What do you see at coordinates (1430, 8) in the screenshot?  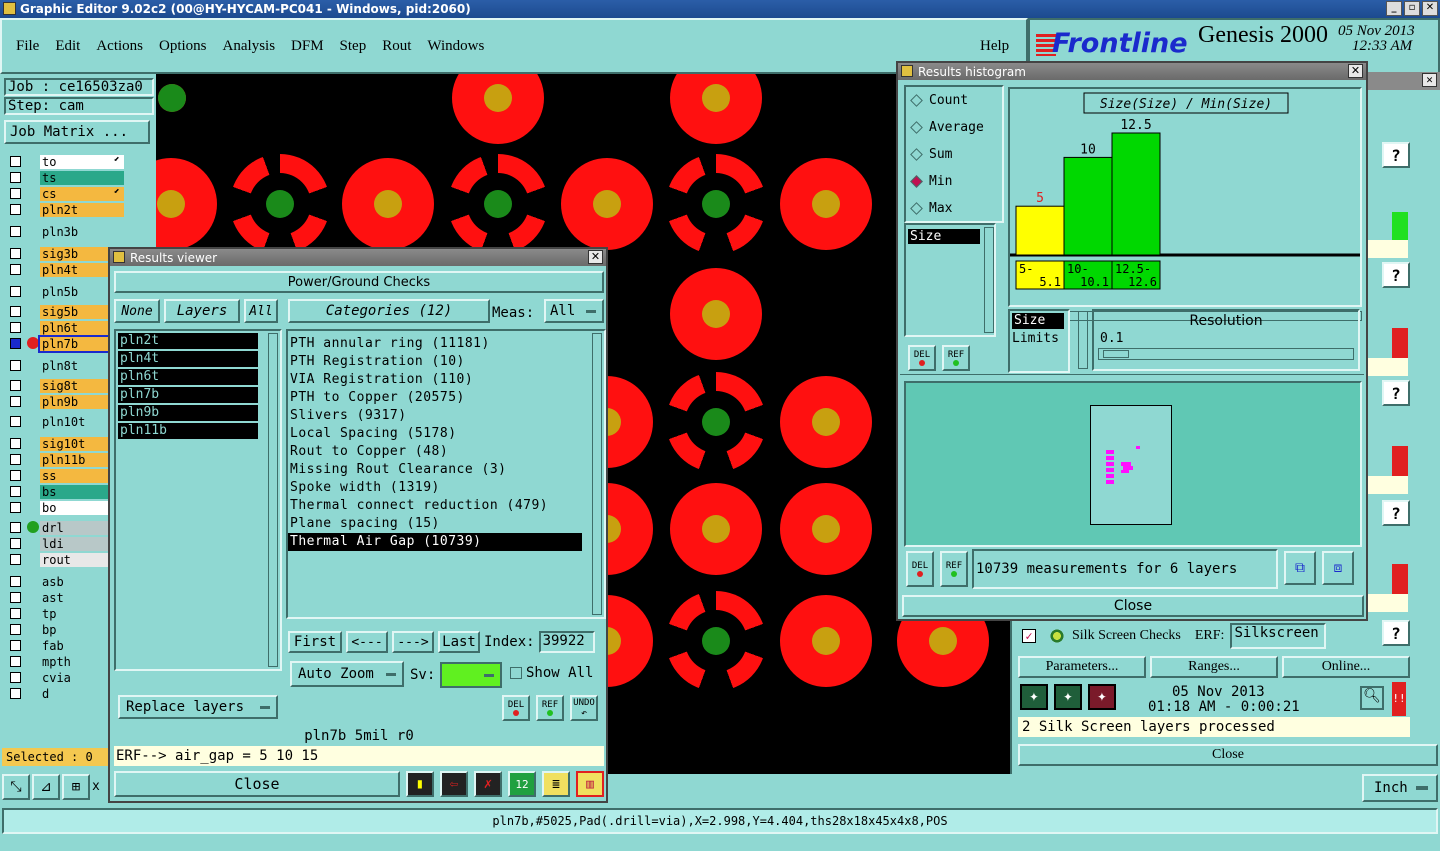 I see `close-app-button: ✕` at bounding box center [1430, 8].